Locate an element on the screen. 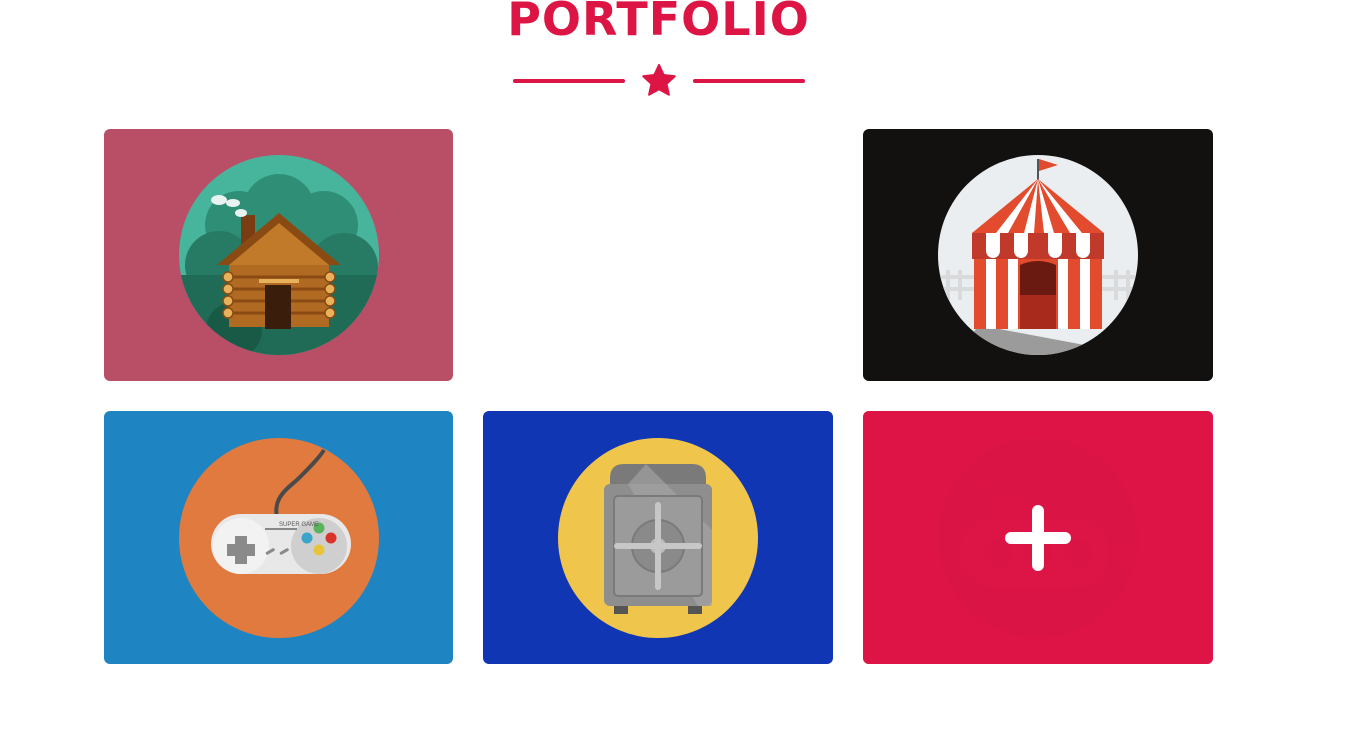  portfolio-item-empty is located at coordinates (658, 255).